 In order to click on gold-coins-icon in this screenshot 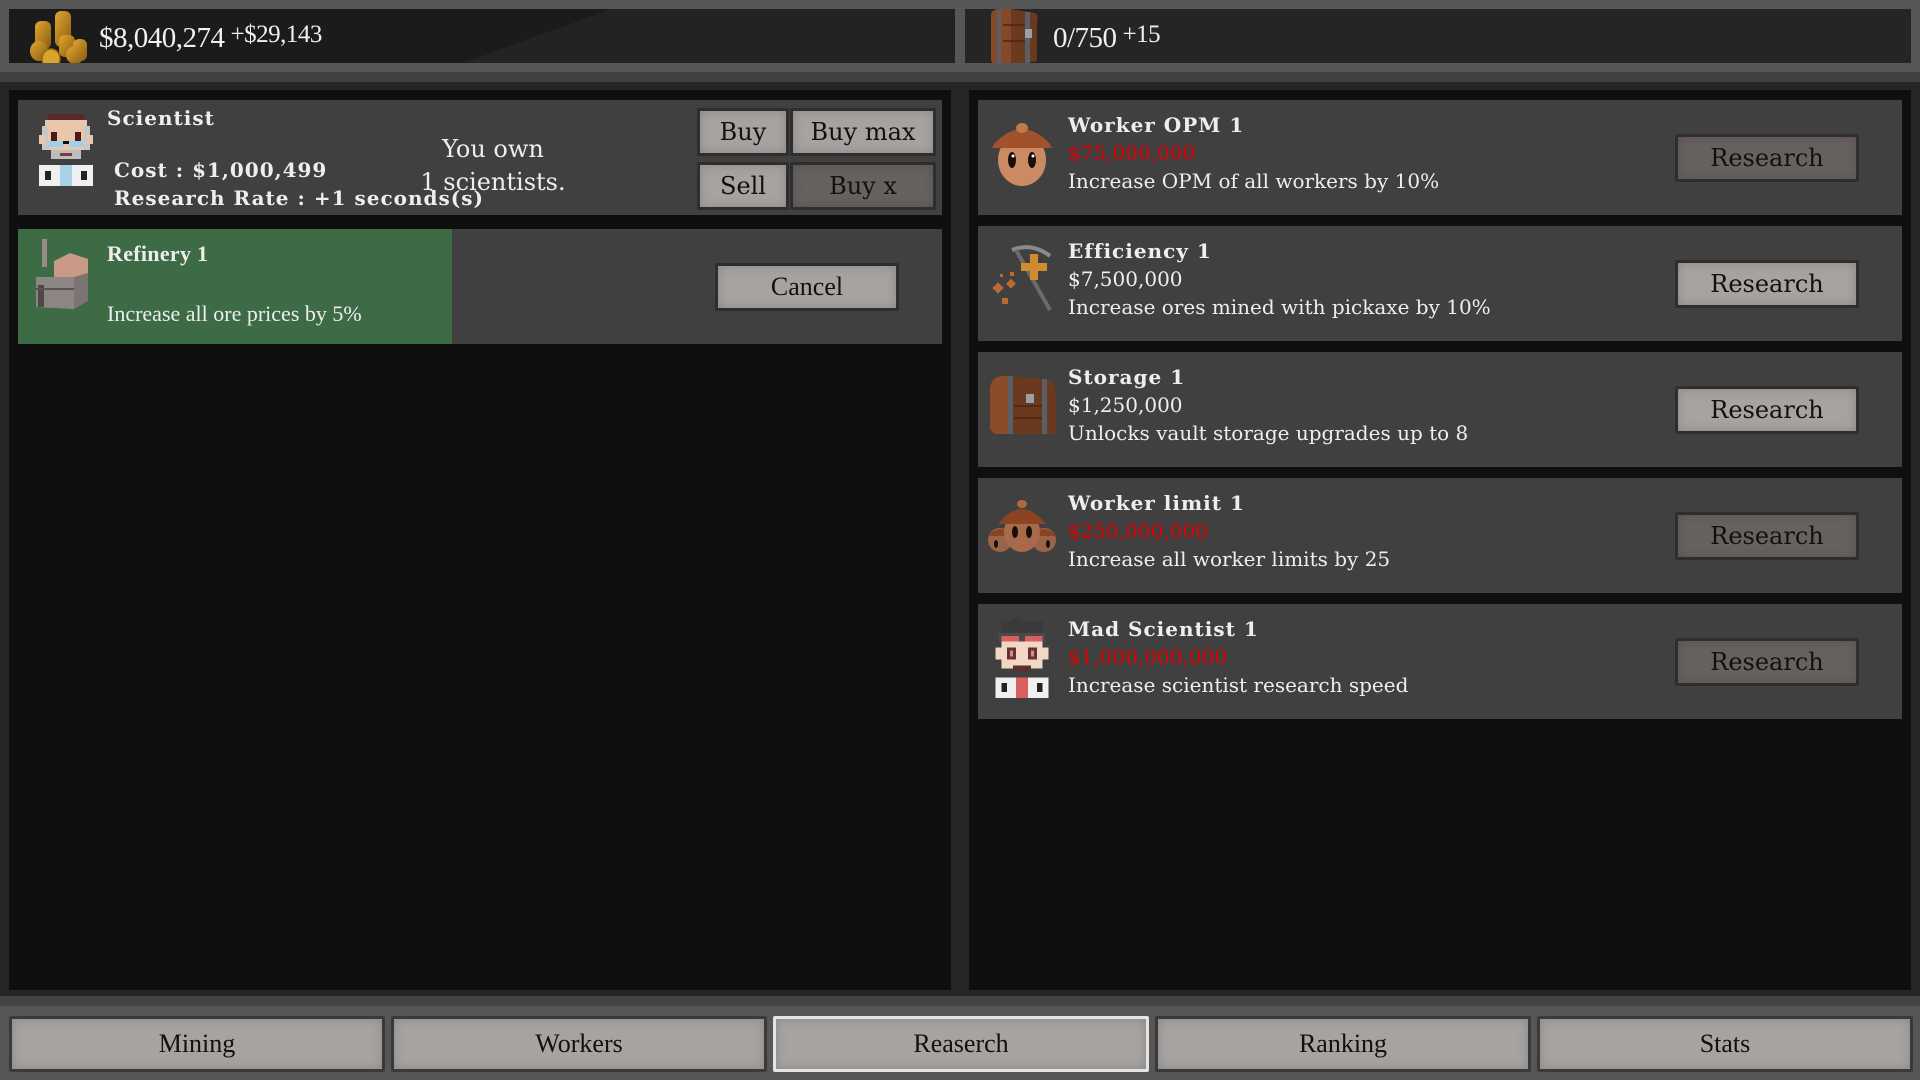, I will do `click(58, 37)`.